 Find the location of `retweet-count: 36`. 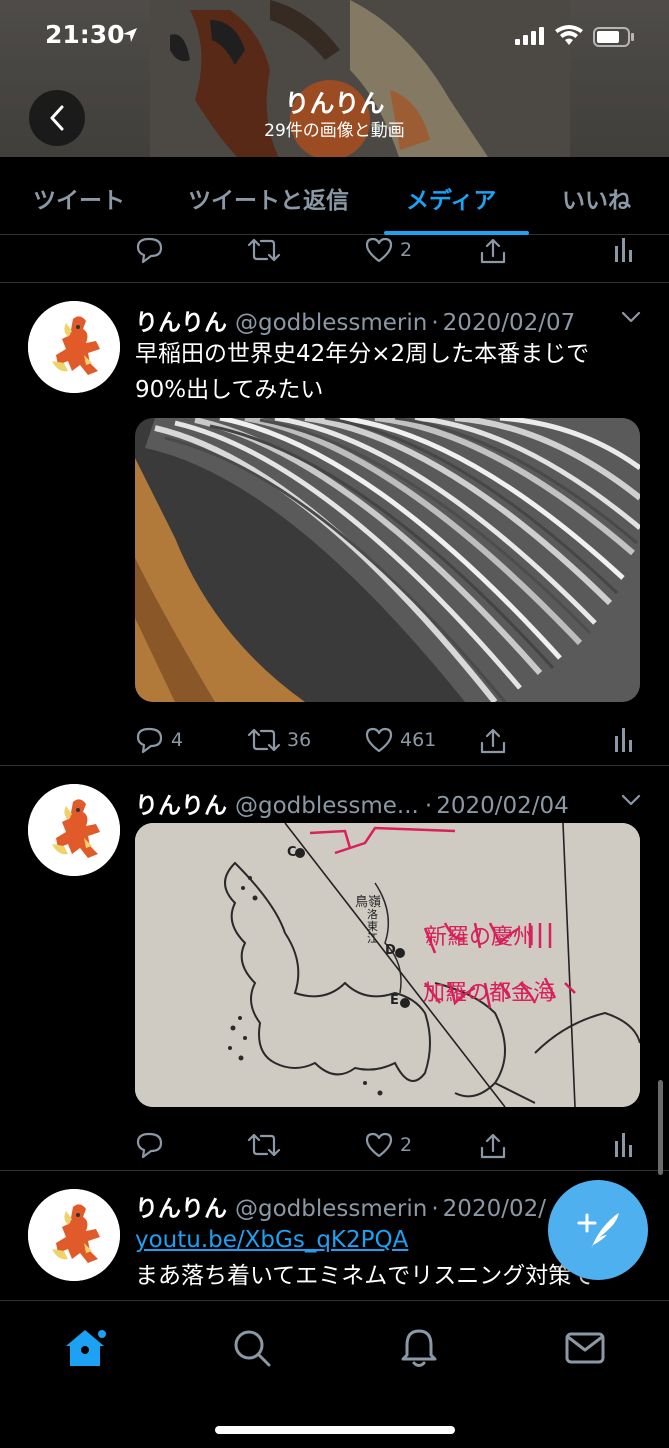

retweet-count: 36 is located at coordinates (299, 740).